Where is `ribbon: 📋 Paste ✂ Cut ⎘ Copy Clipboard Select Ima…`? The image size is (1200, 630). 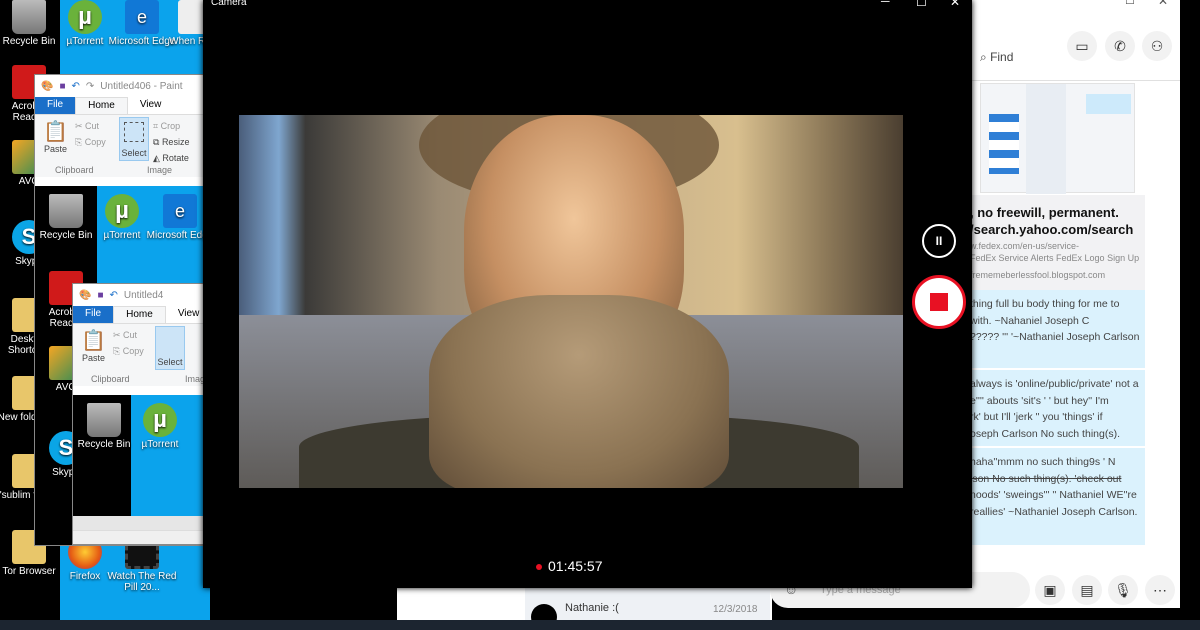 ribbon: 📋 Paste ✂ Cut ⎘ Copy Clipboard Select Ima… is located at coordinates (139, 355).